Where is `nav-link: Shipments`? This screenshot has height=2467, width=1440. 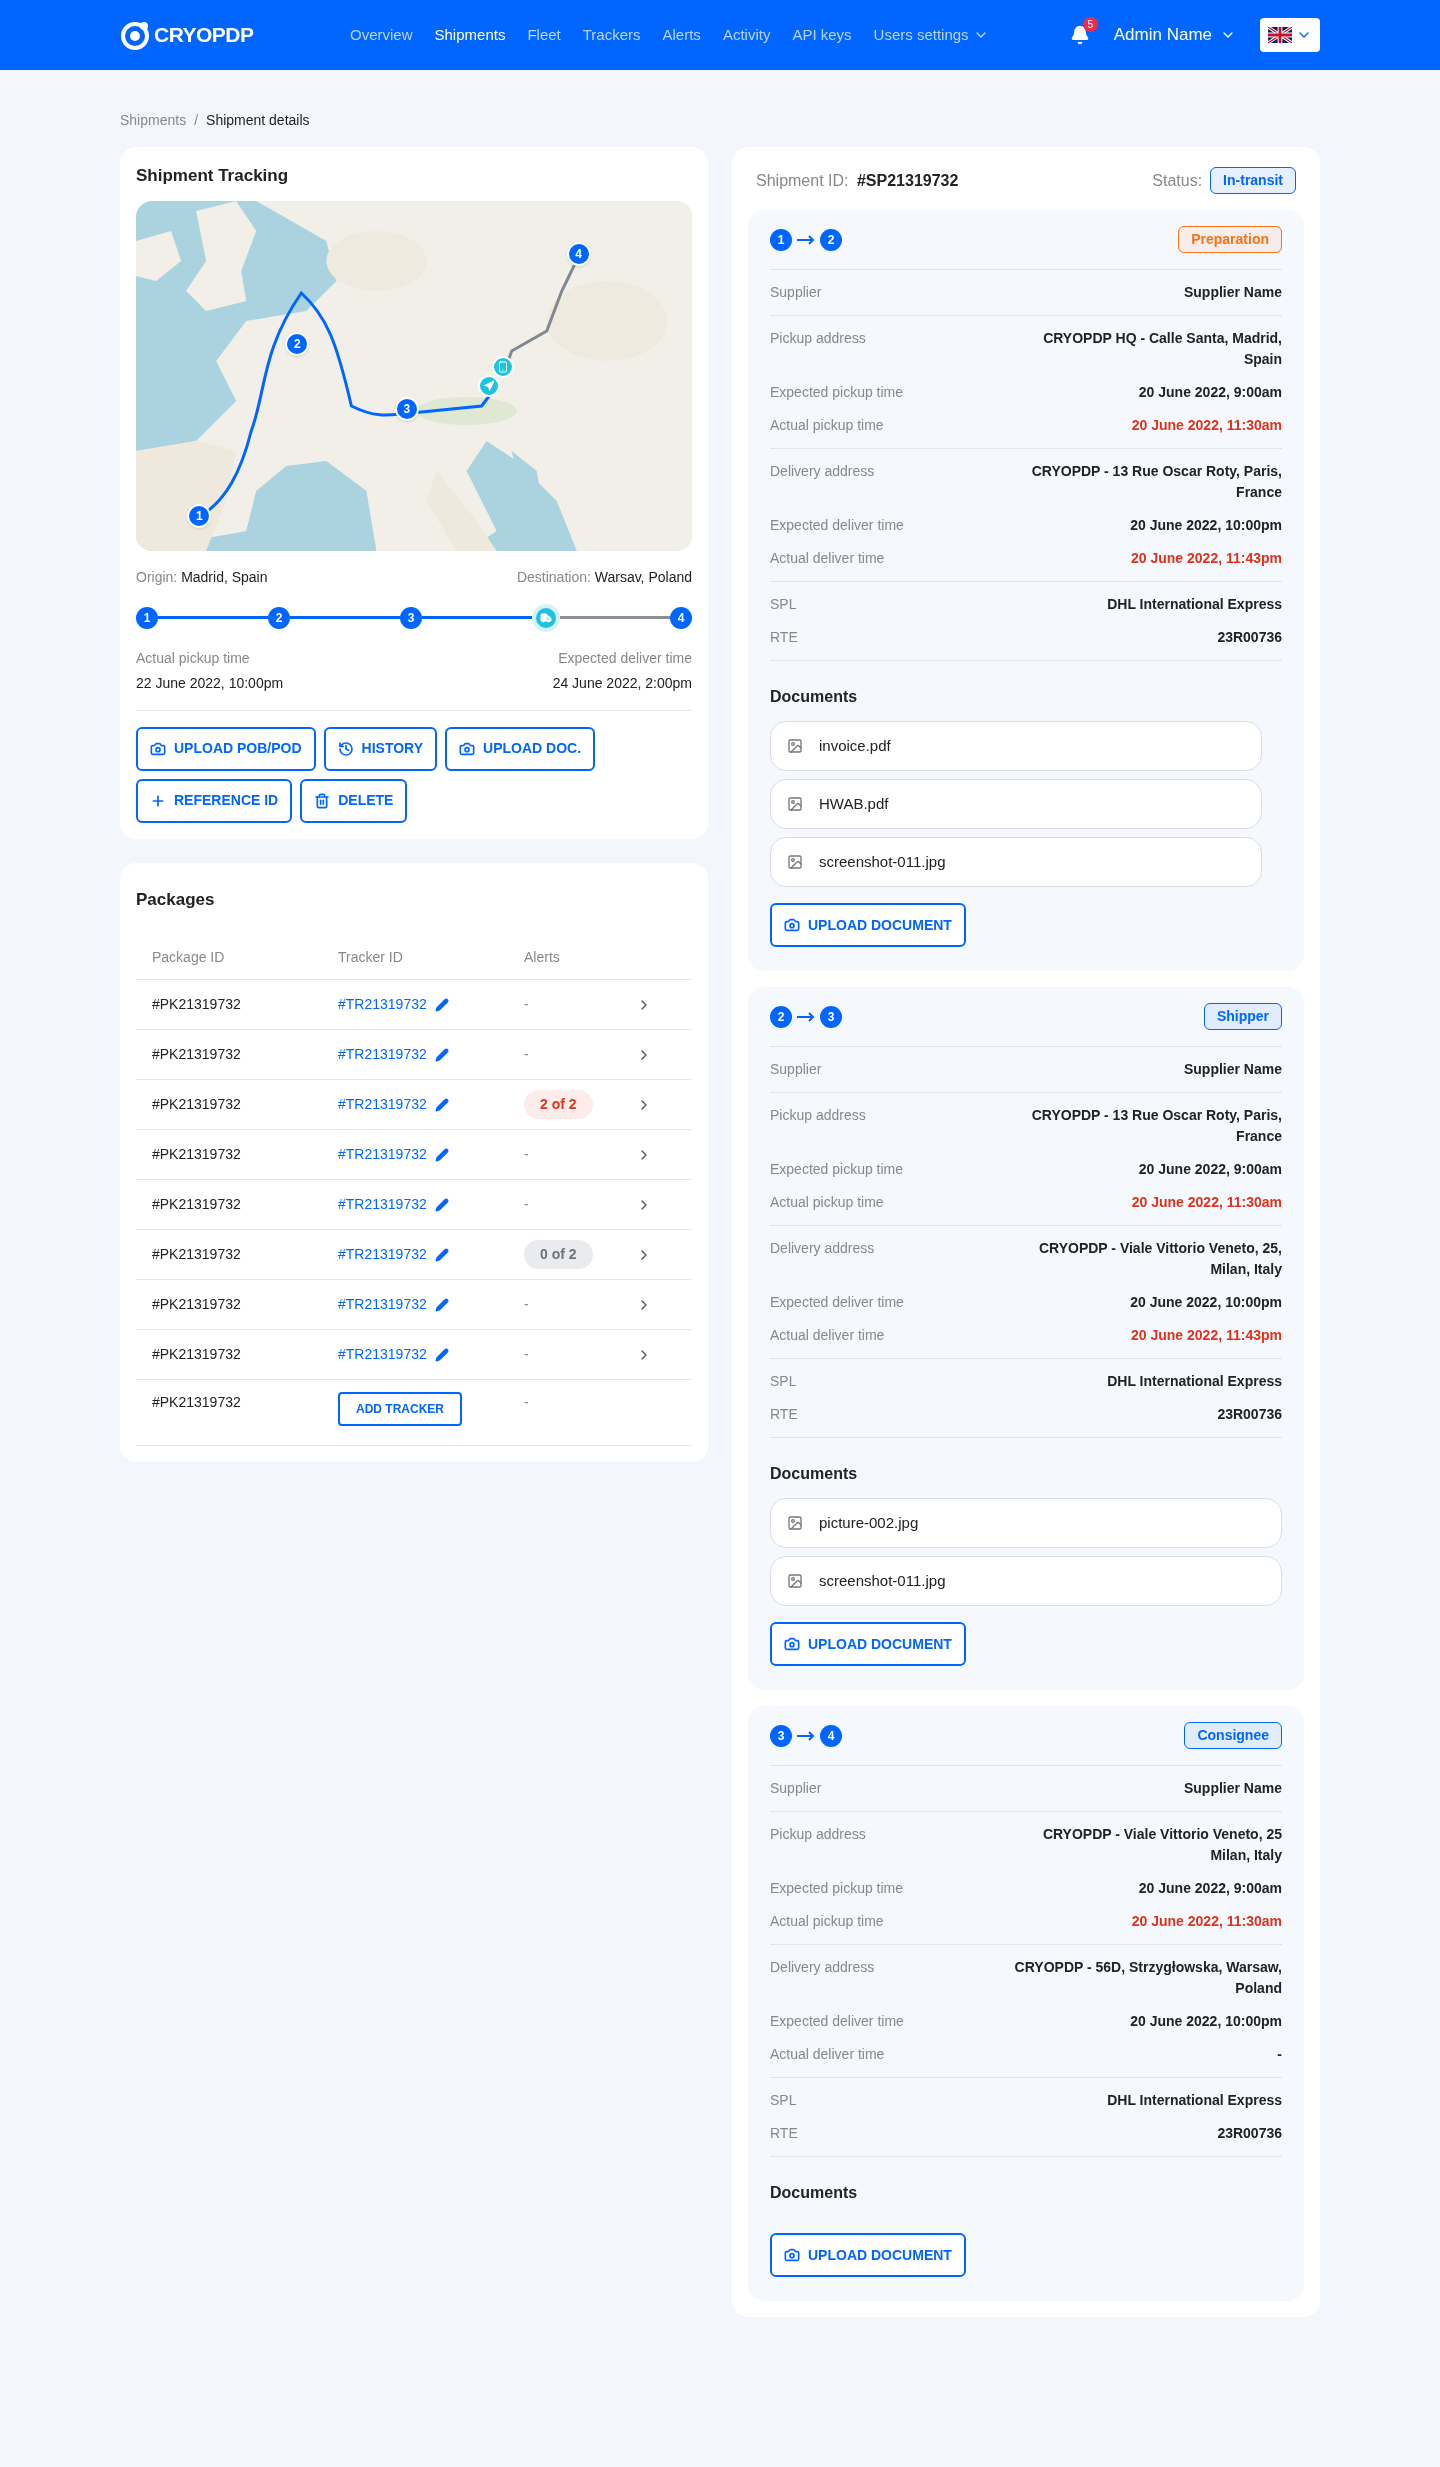 nav-link: Shipments is located at coordinates (470, 35).